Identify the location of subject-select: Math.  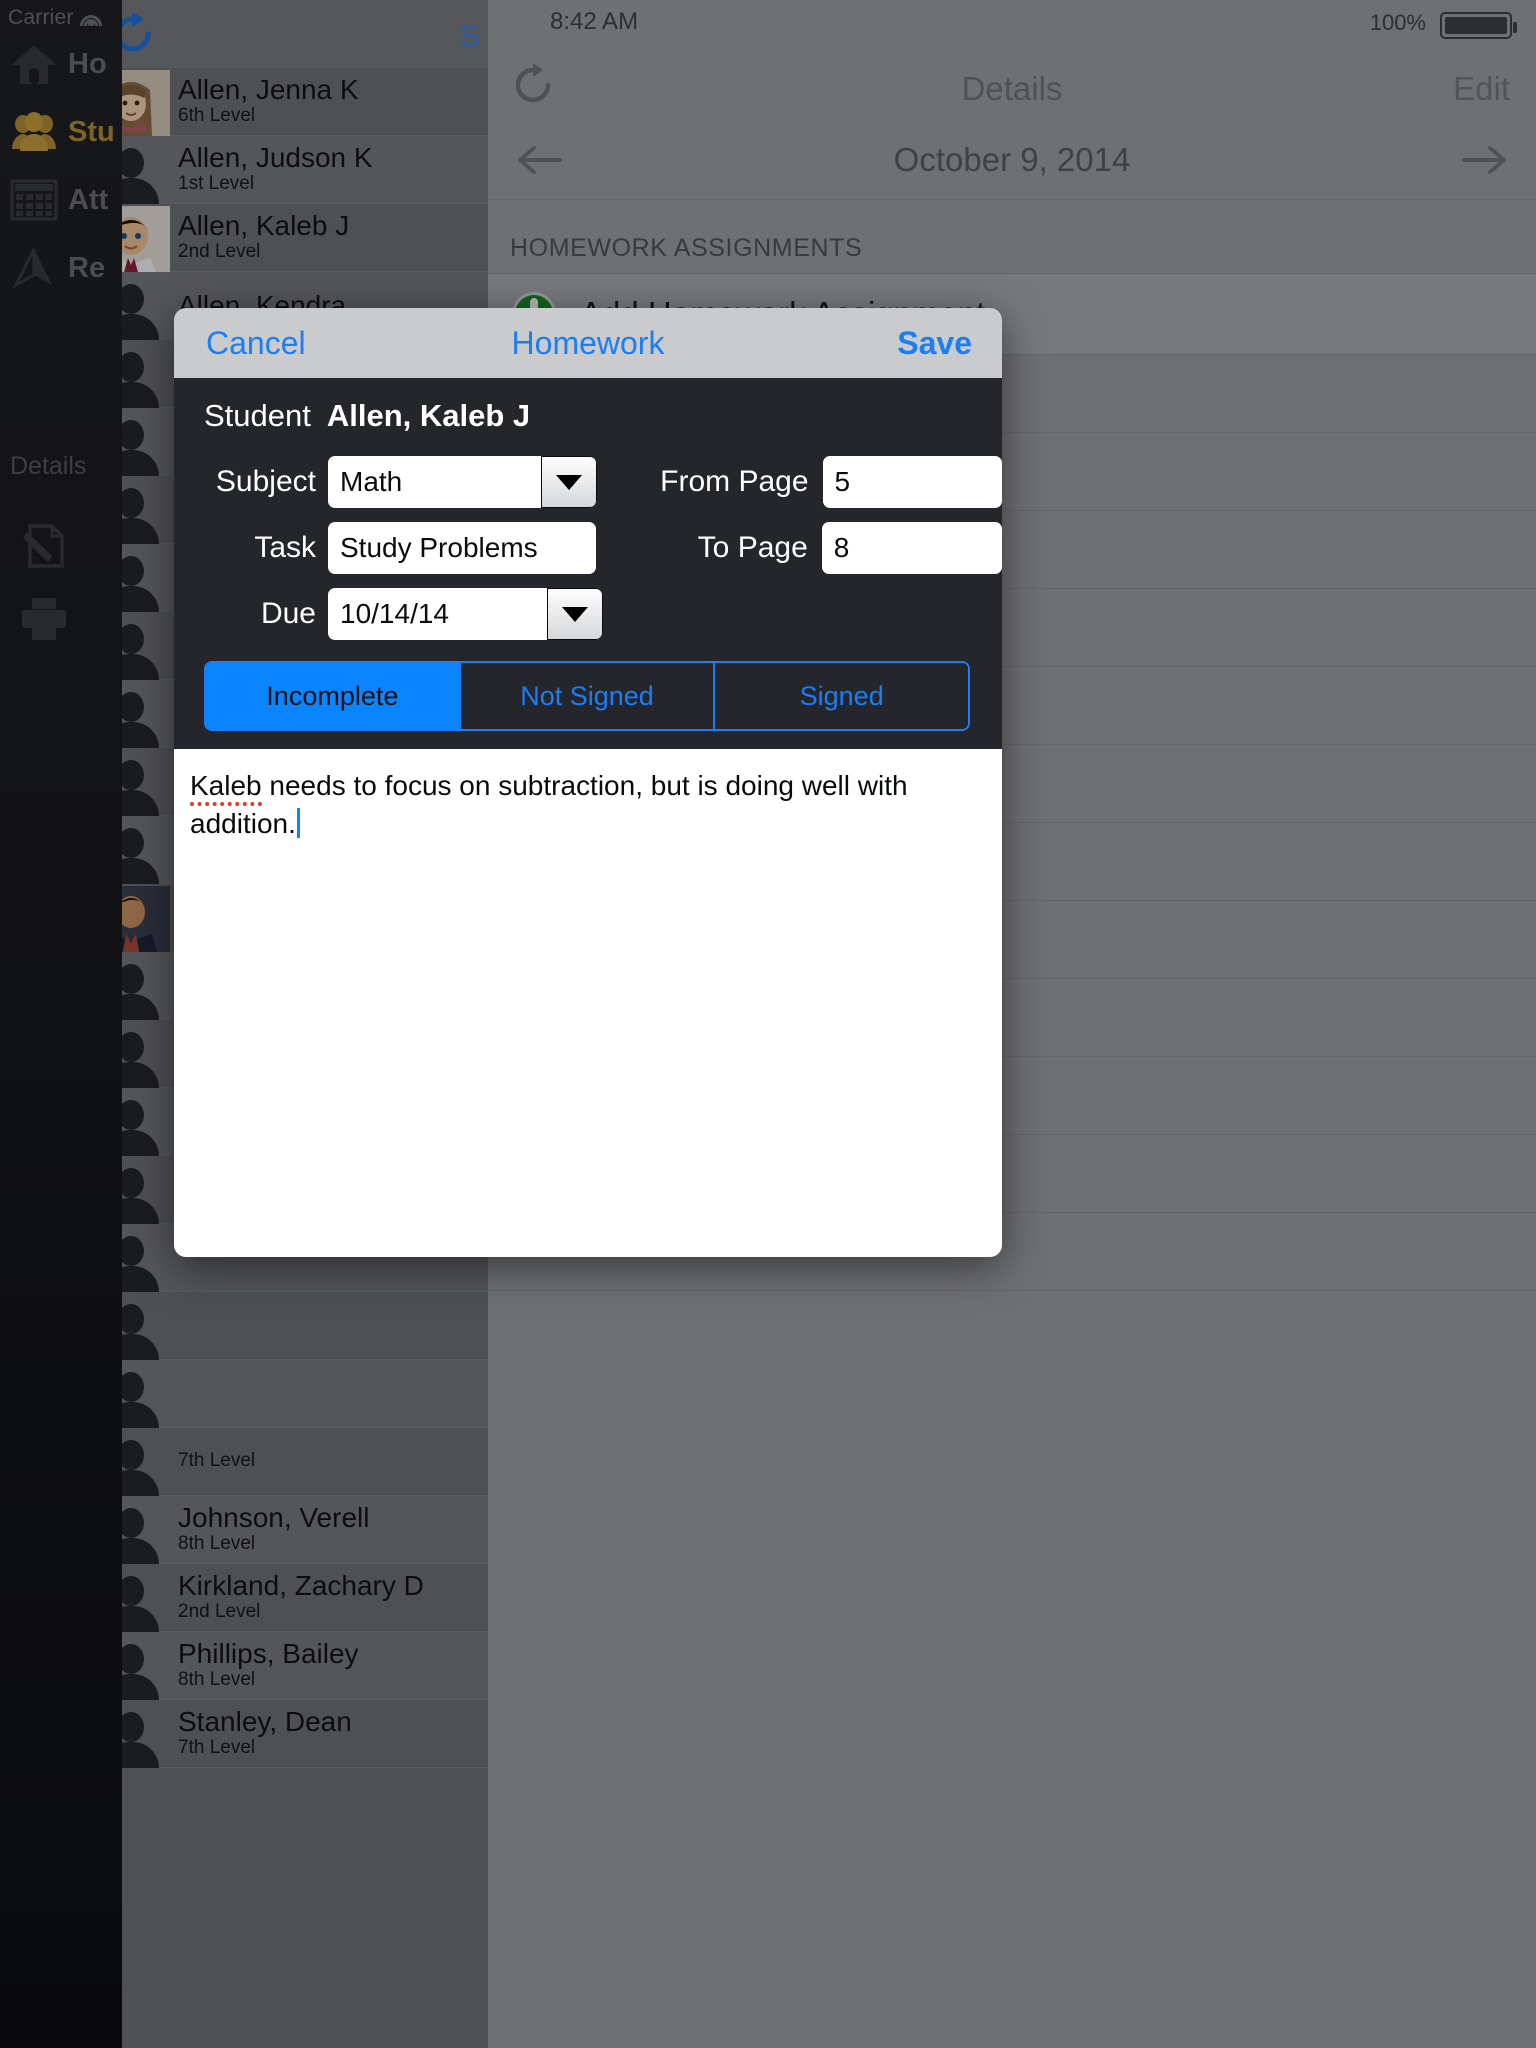
(462, 482).